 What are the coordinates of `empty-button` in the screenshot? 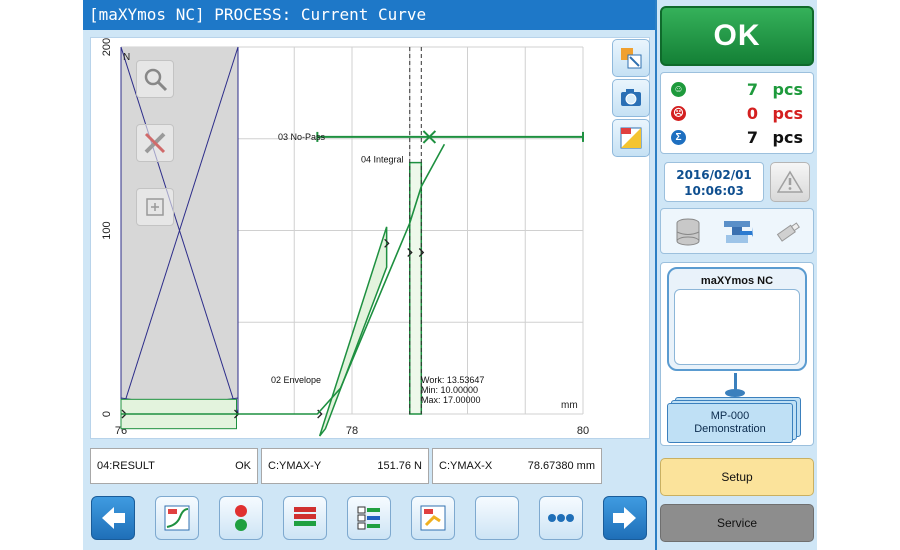 It's located at (497, 518).